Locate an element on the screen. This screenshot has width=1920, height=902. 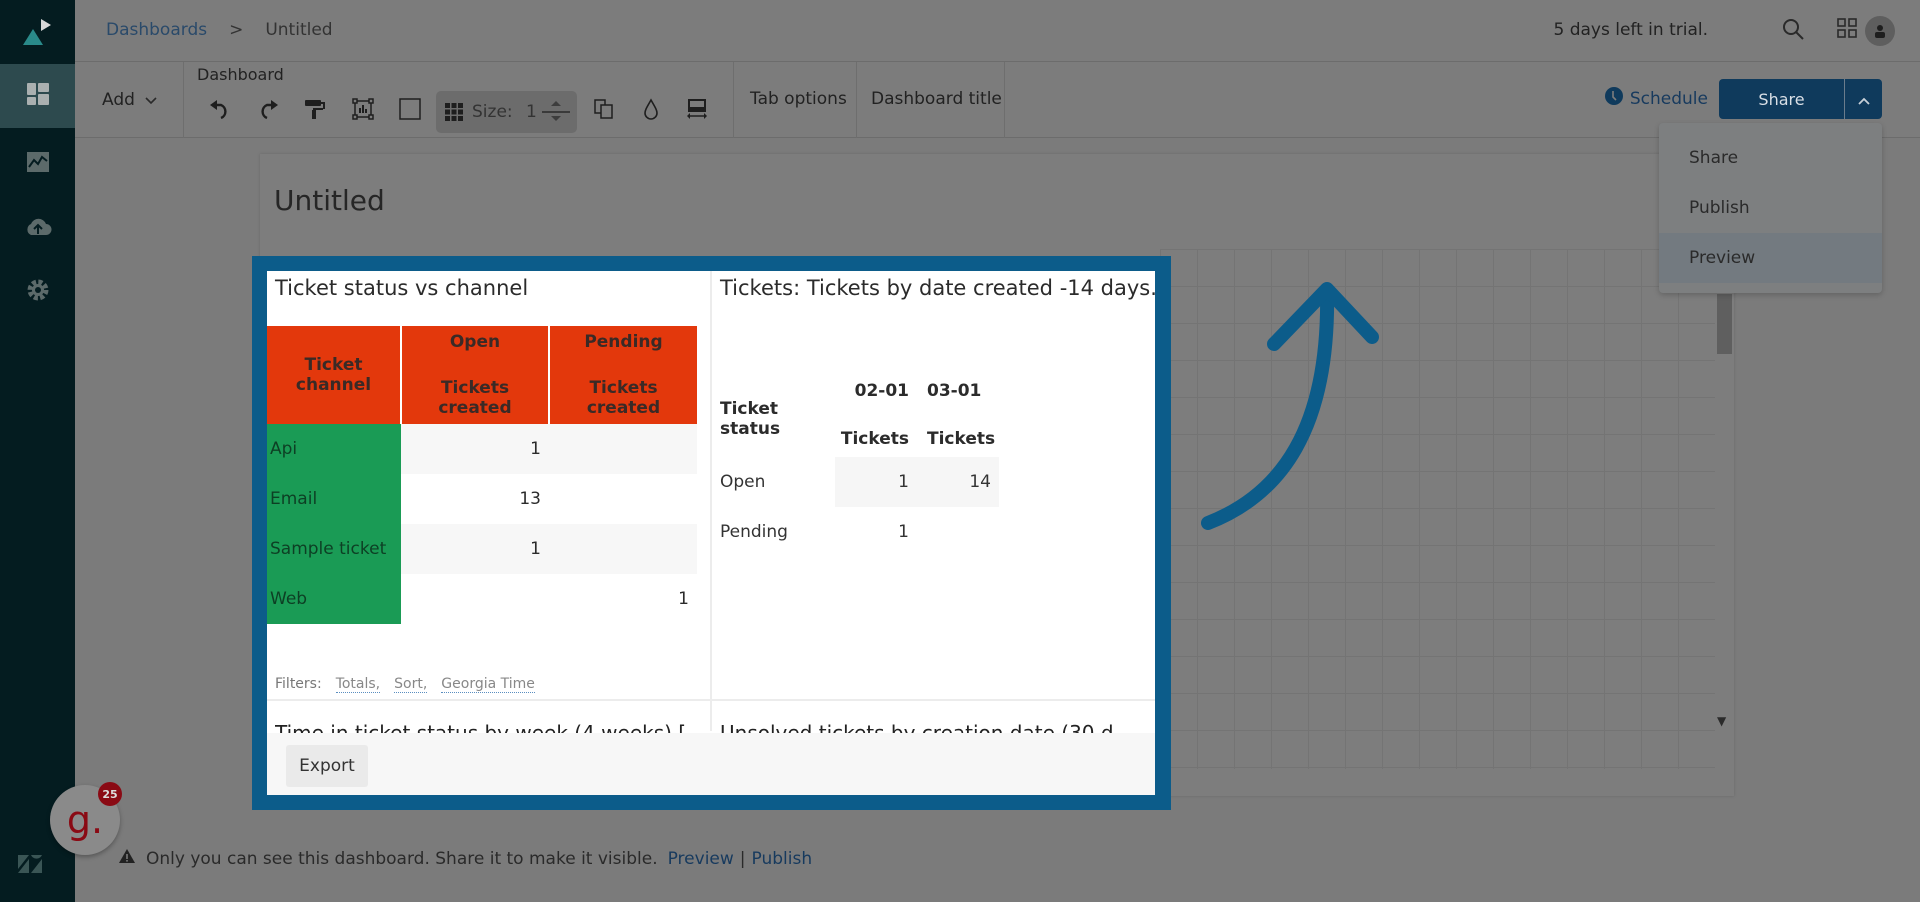
chevron-down-icon is located at coordinates (151, 100).